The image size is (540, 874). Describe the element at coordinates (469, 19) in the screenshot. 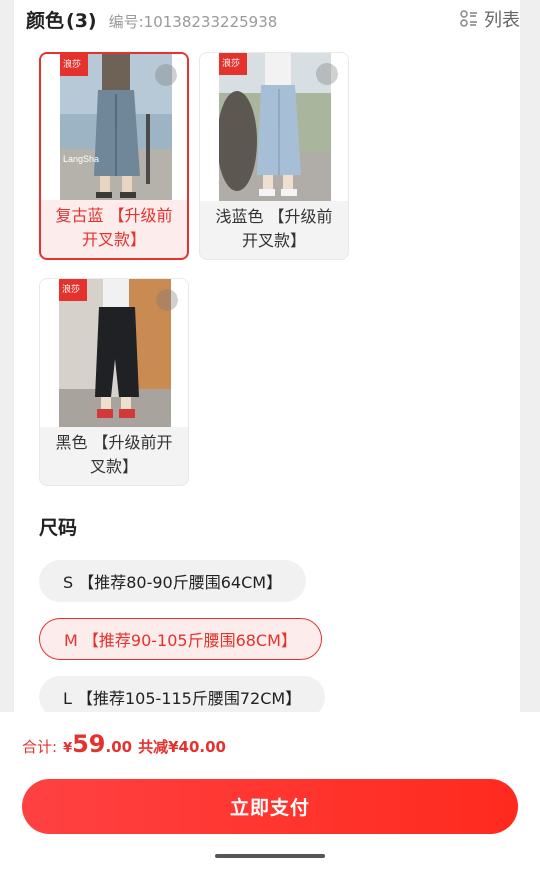

I see `list-icon` at that location.